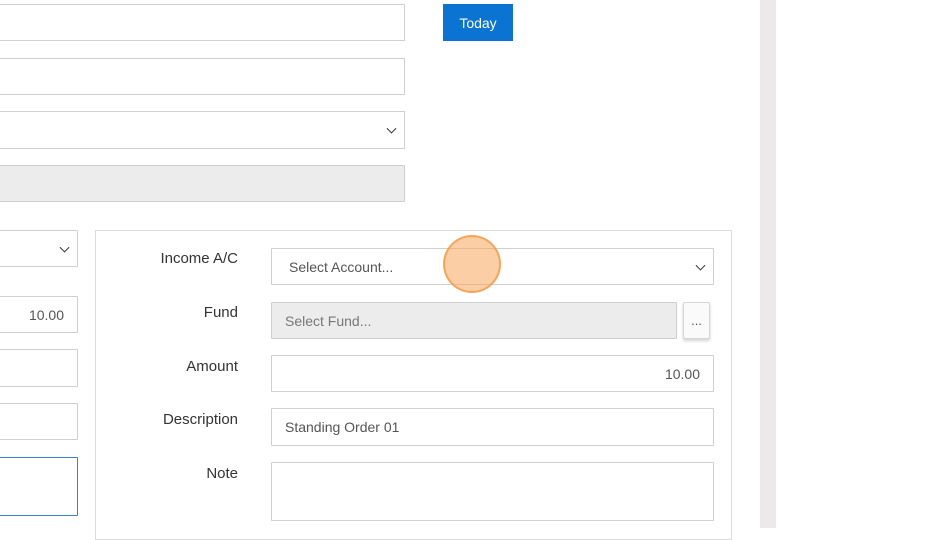 The width and height of the screenshot is (946, 540). What do you see at coordinates (200, 419) in the screenshot?
I see `description-label: Description` at bounding box center [200, 419].